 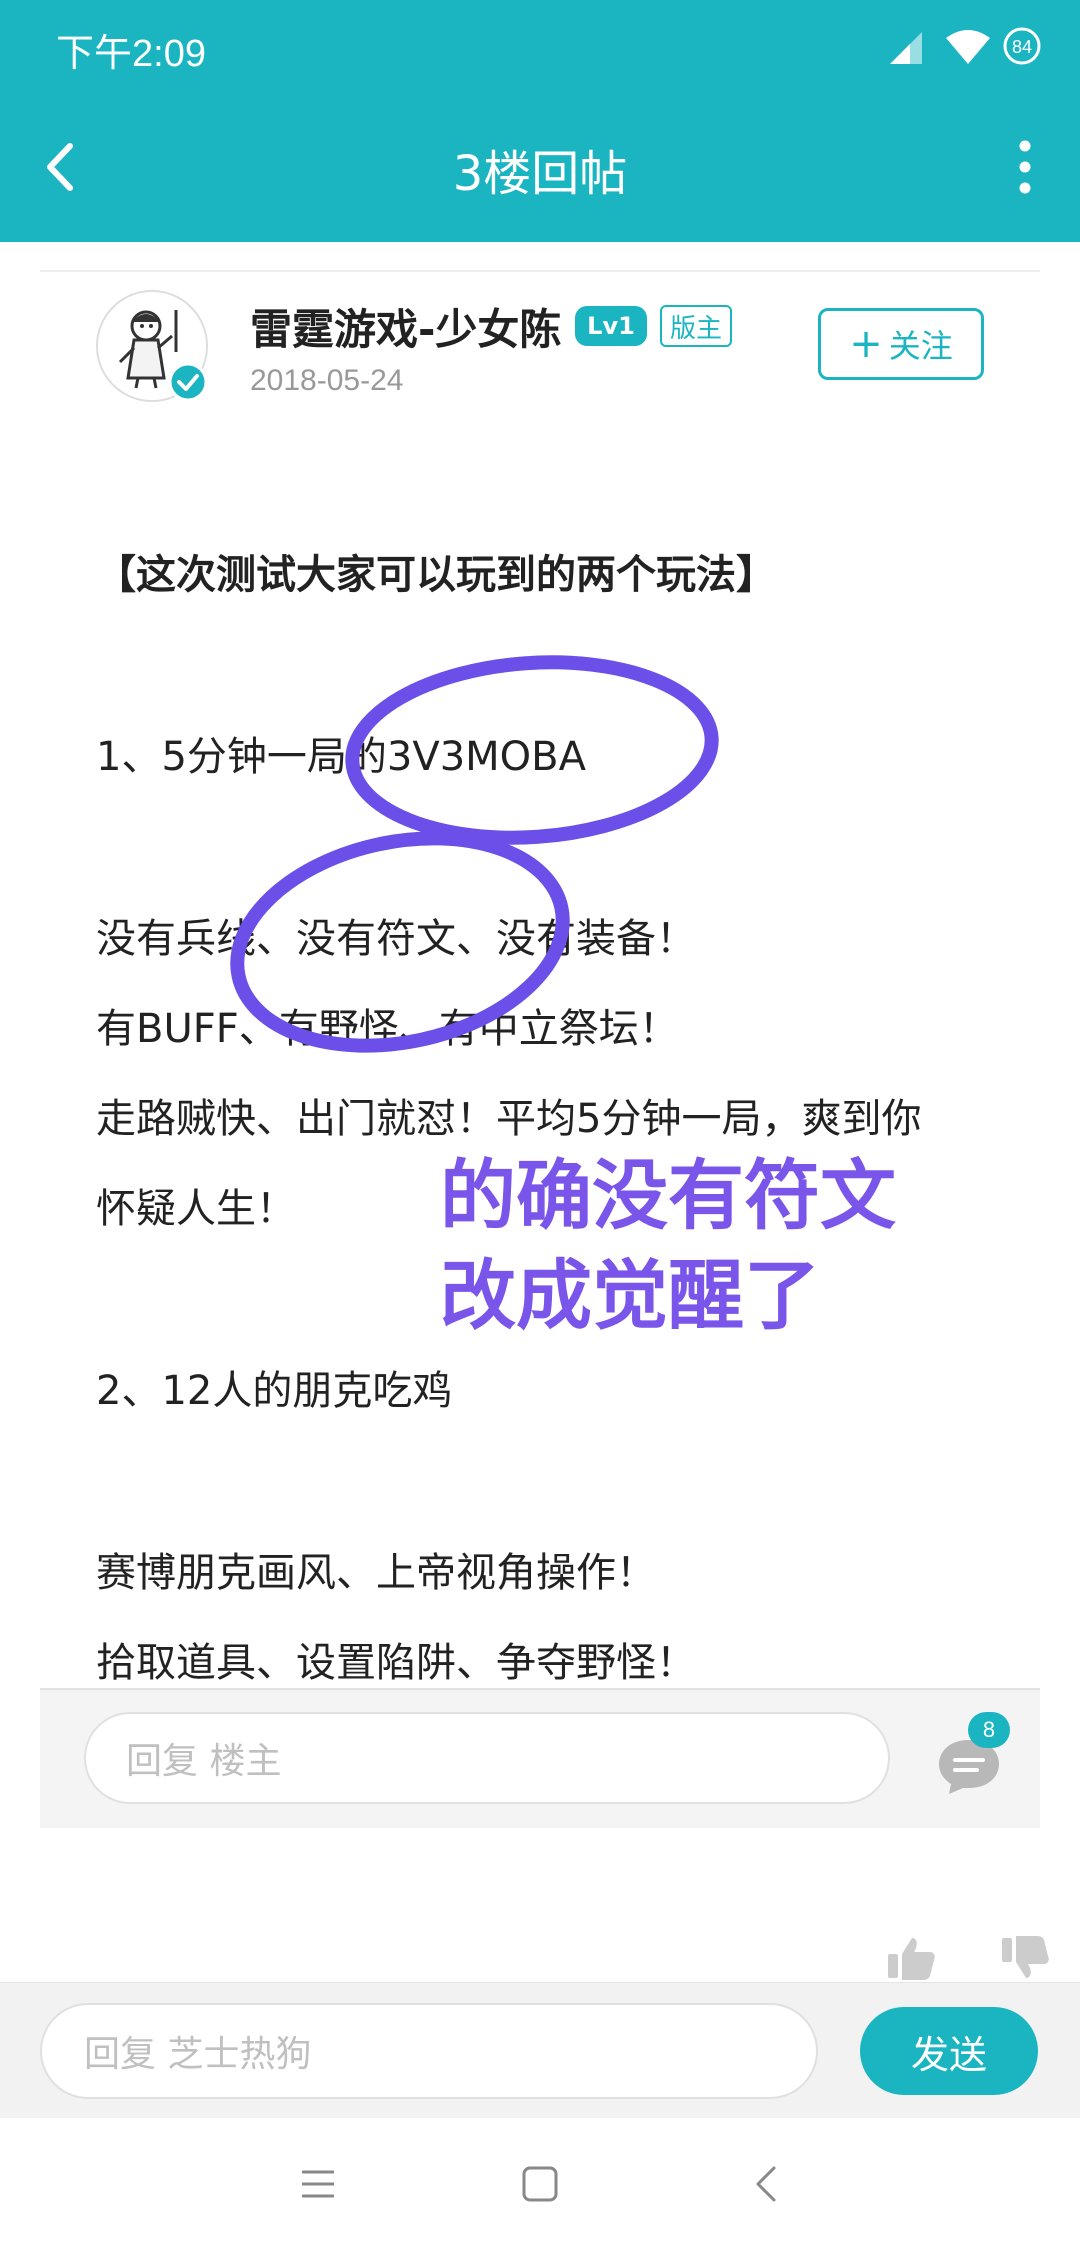 I want to click on menu-icon, so click(x=318, y=2184).